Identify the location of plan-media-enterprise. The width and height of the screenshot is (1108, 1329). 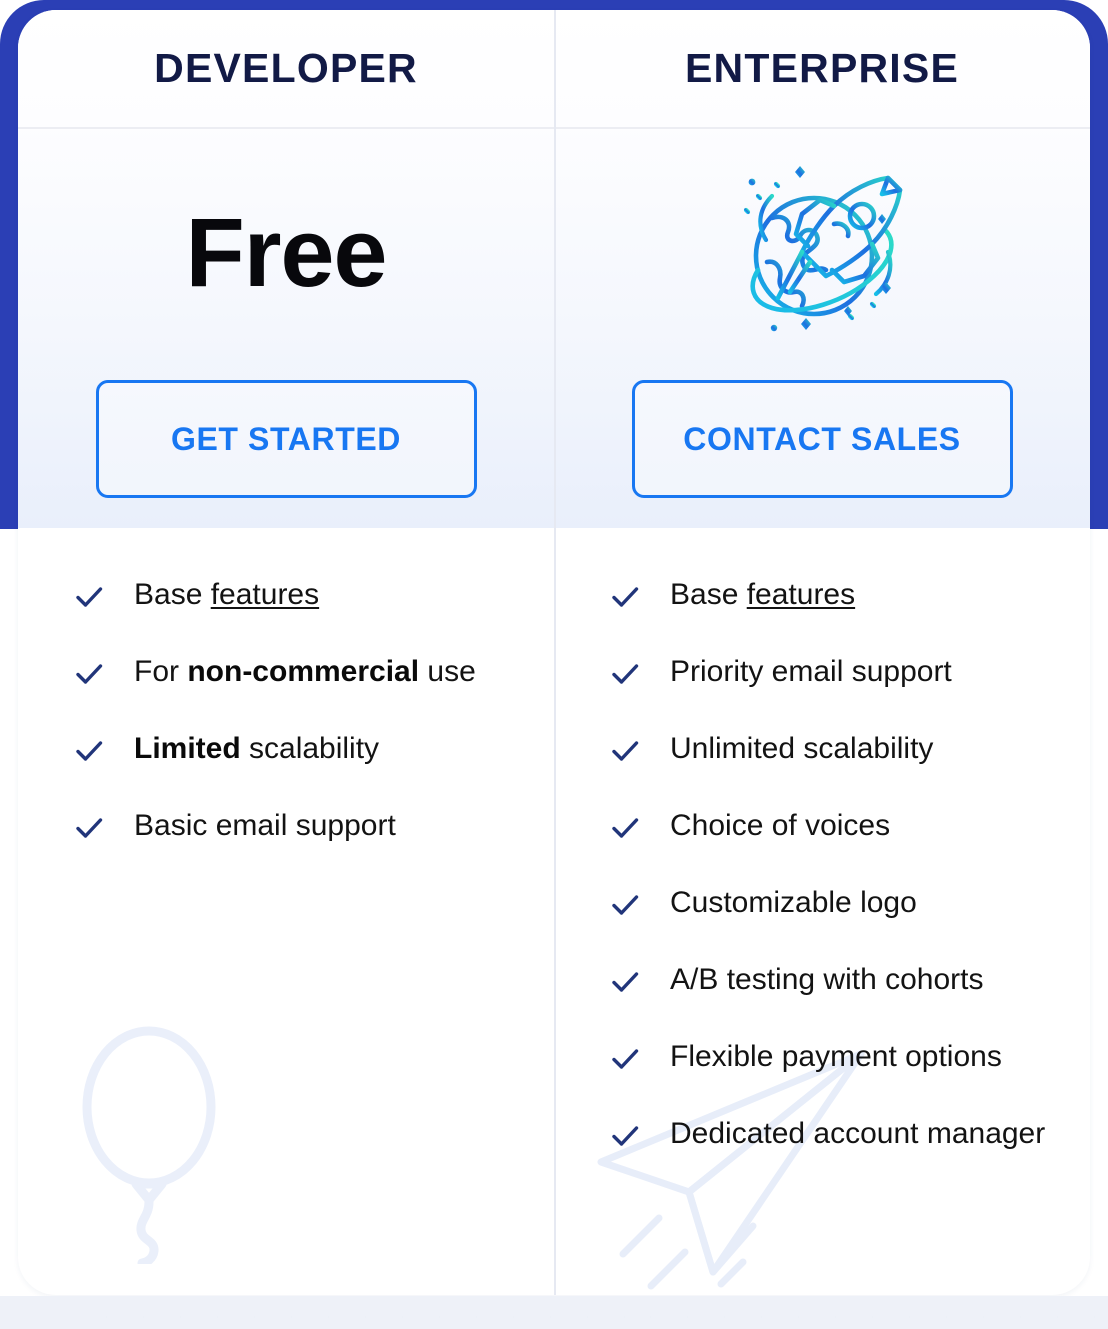
(822, 252).